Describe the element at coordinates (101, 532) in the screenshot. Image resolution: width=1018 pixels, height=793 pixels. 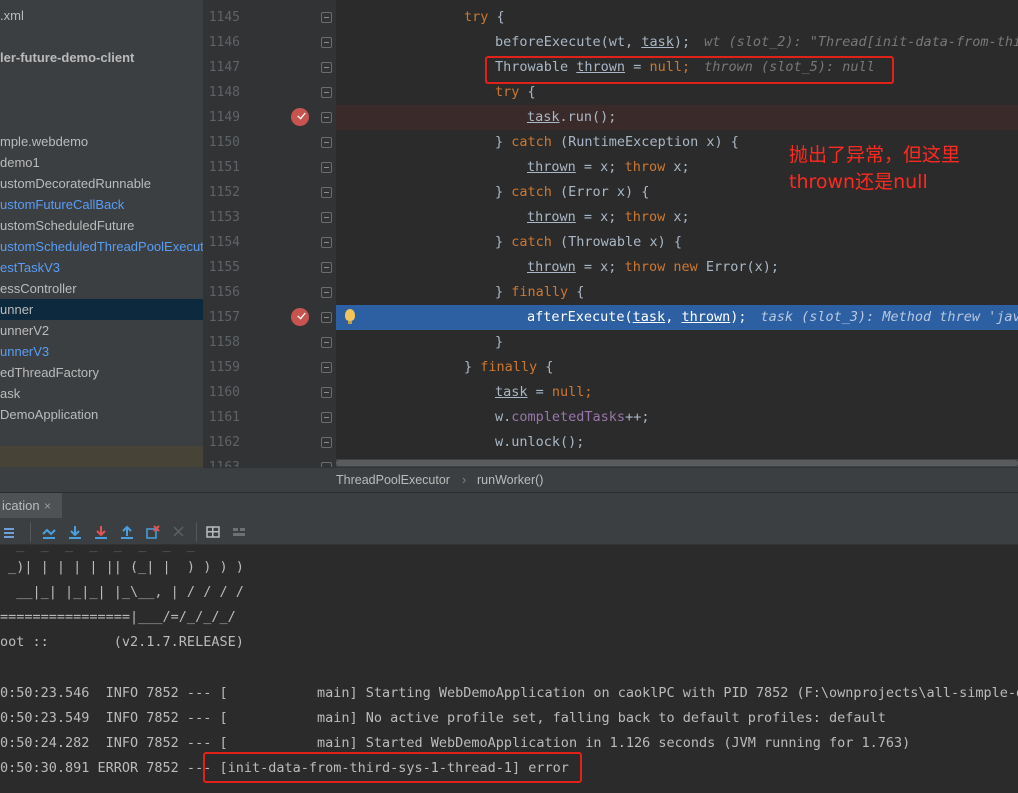
I see `download-red-icon` at that location.